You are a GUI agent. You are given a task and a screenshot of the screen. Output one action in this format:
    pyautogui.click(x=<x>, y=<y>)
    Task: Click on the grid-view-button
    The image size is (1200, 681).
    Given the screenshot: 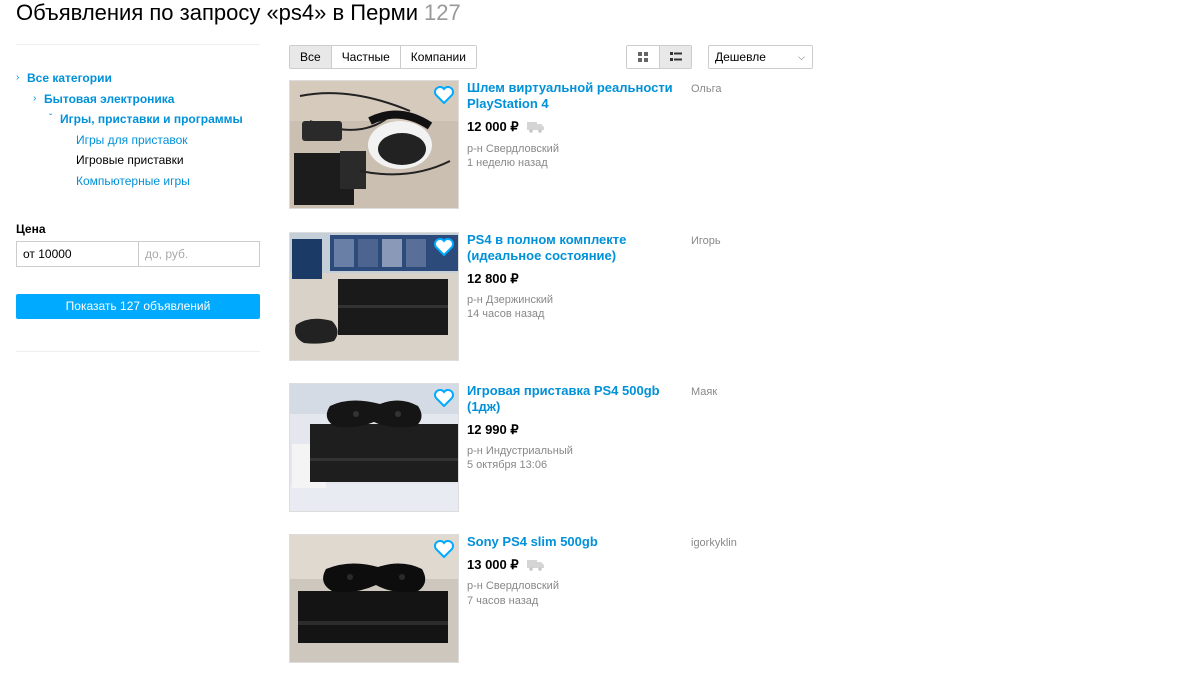 What is the action you would take?
    pyautogui.click(x=643, y=57)
    